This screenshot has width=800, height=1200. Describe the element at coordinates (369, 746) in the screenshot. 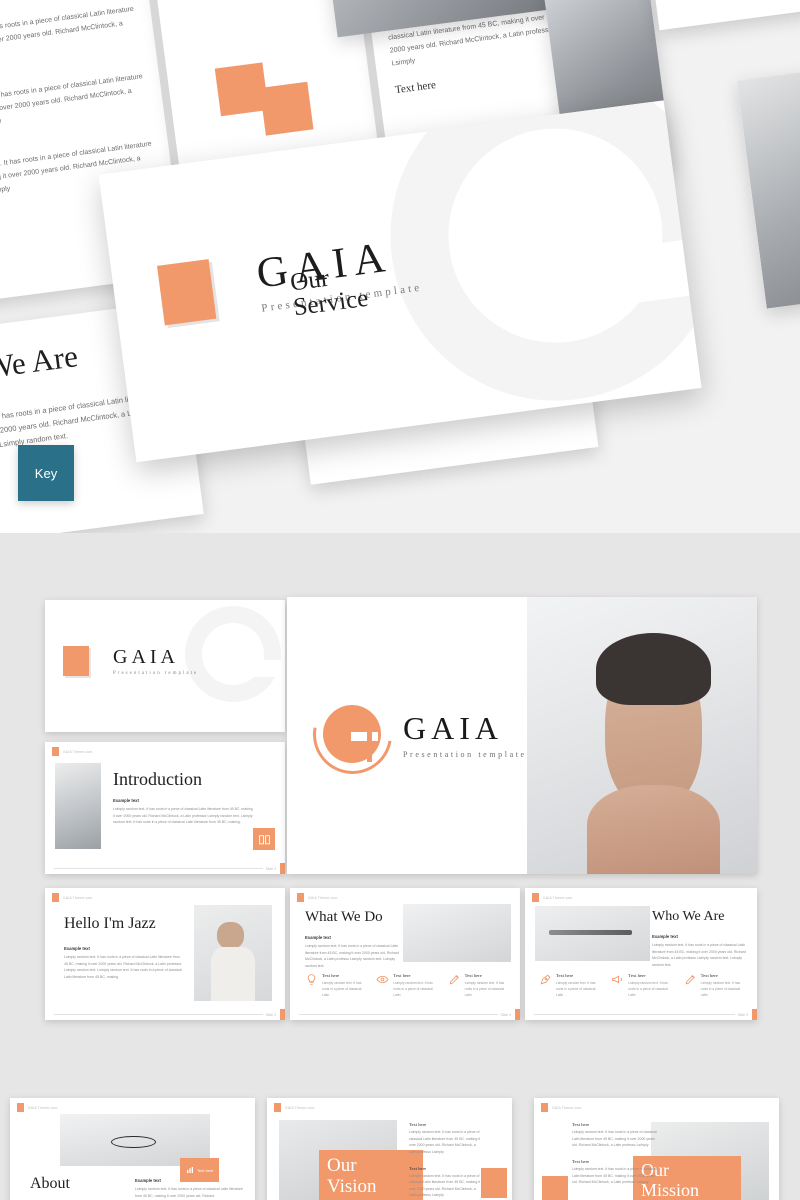

I see `logo-stem` at that location.